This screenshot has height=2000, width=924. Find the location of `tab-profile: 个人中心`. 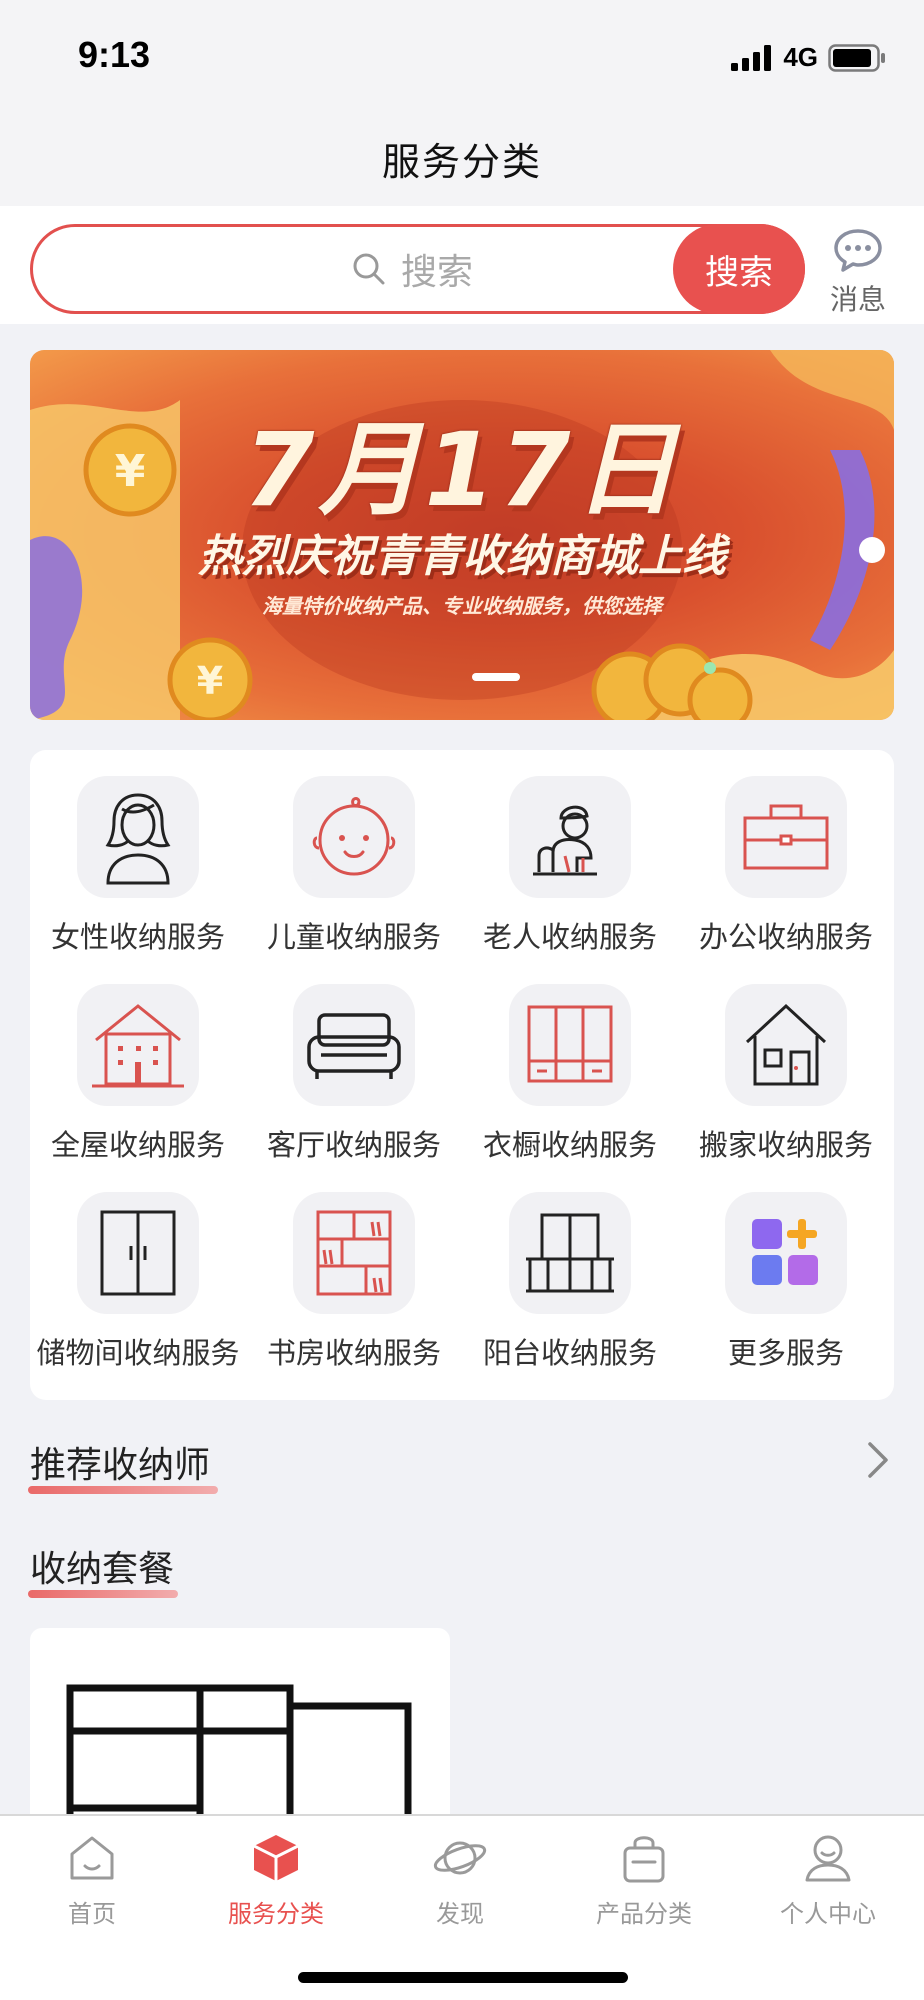

tab-profile: 个人中心 is located at coordinates (828, 1879).